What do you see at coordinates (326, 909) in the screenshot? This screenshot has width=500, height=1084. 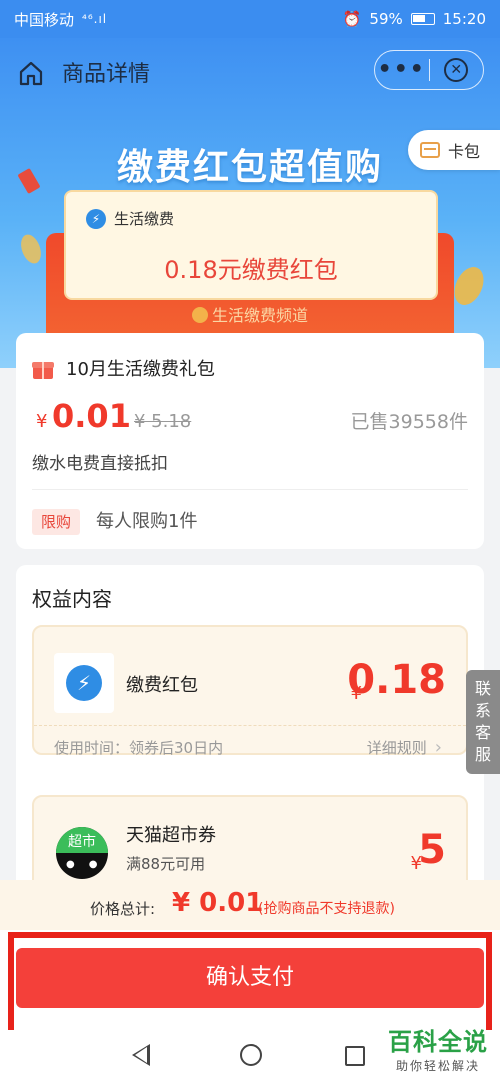 I see `total-note: (抢购商品不支持退款)` at bounding box center [326, 909].